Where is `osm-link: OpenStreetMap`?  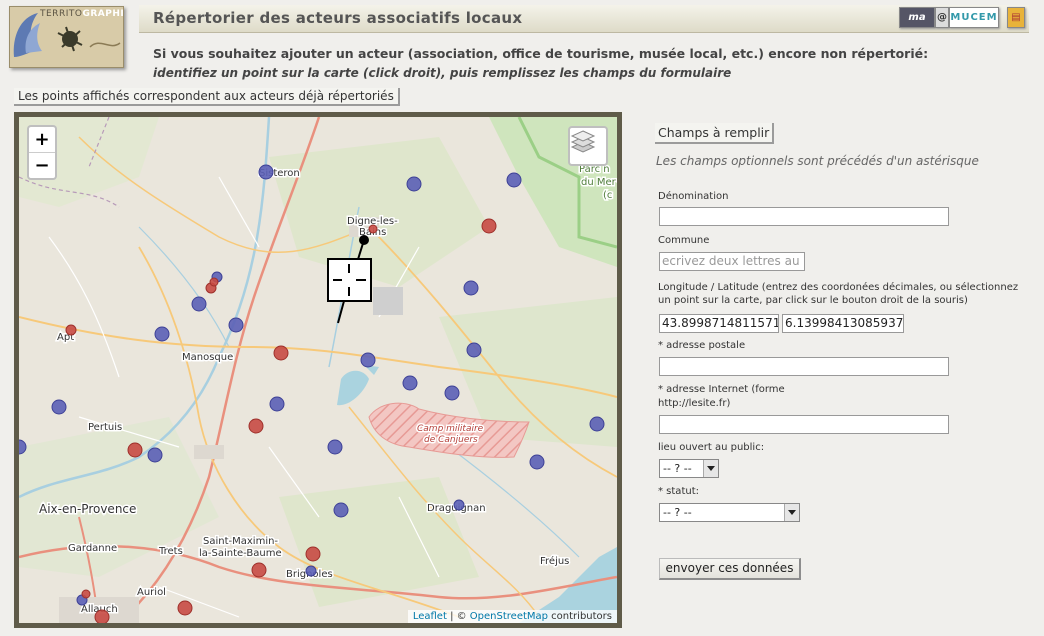 osm-link: OpenStreetMap is located at coordinates (509, 616).